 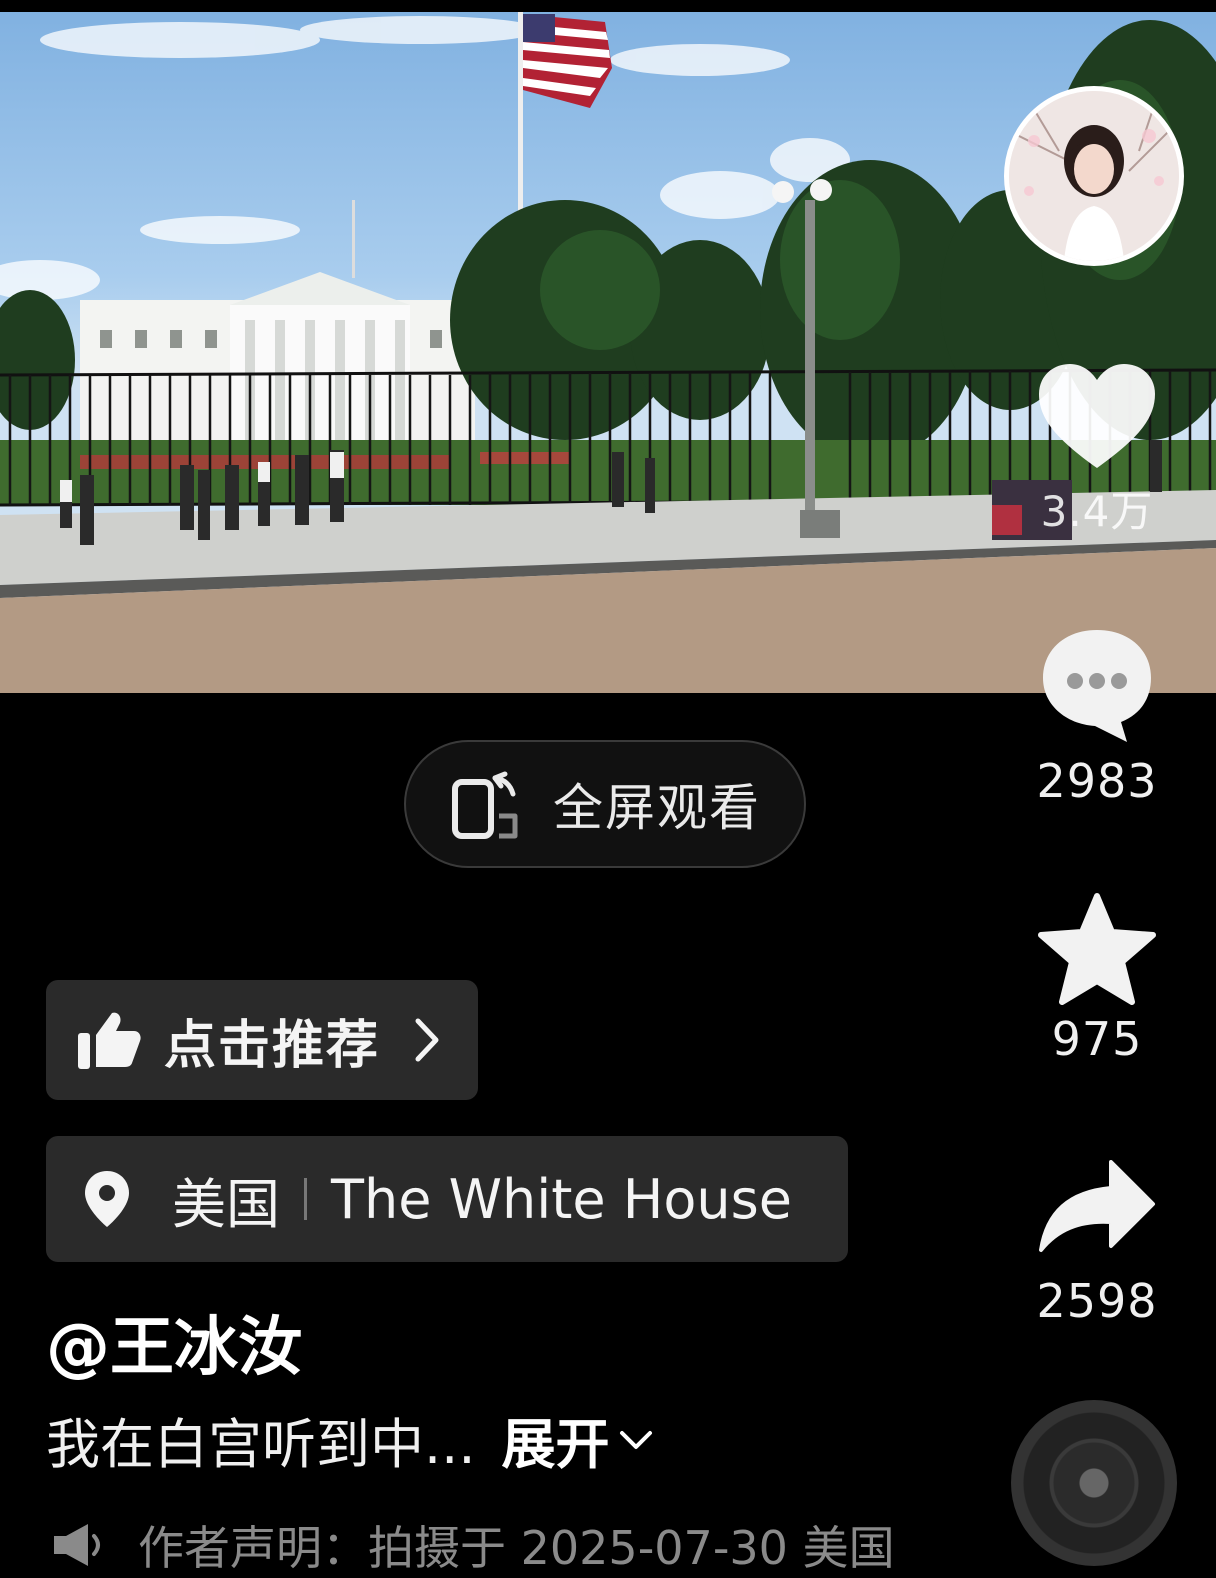 I want to click on status-bar-strip, so click(x=608, y=6).